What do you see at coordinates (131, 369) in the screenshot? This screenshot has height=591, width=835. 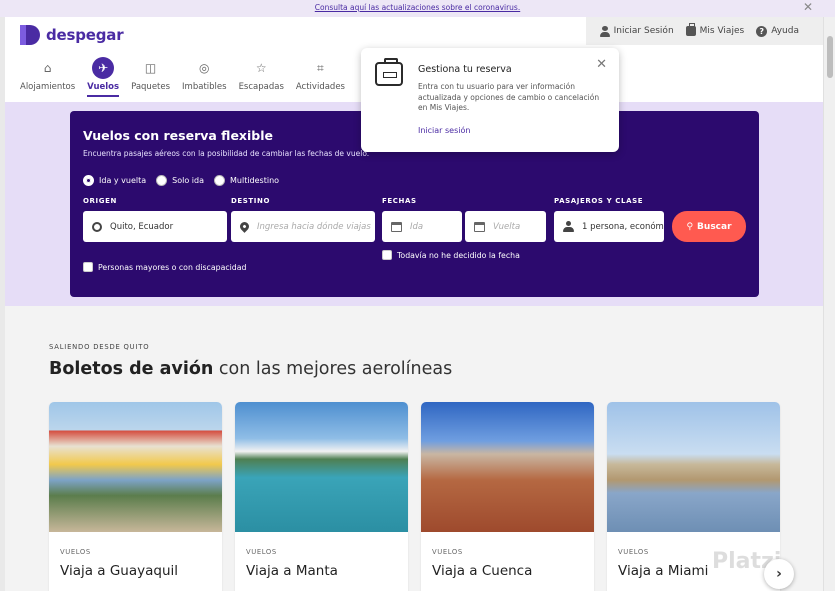 I see `section-heading-bold: Boletos de avión` at bounding box center [131, 369].